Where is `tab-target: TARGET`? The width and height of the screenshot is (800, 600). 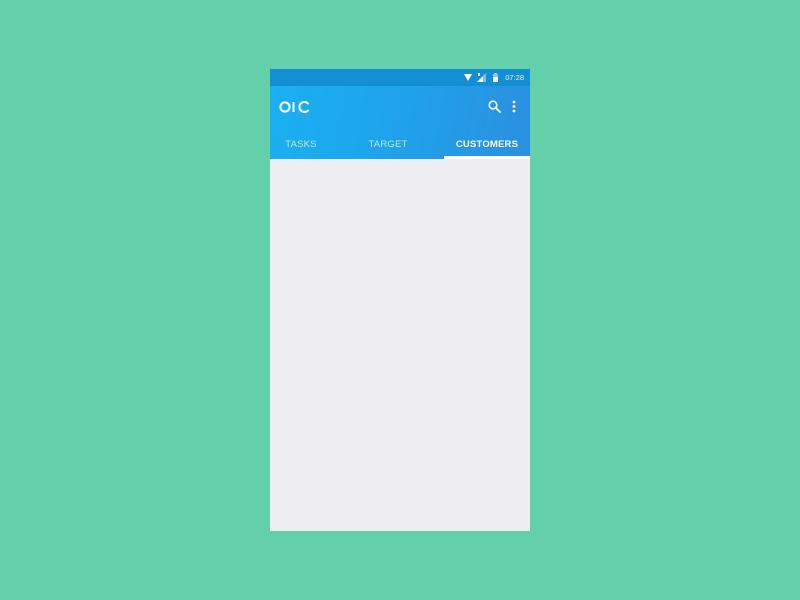 tab-target: TARGET is located at coordinates (388, 144).